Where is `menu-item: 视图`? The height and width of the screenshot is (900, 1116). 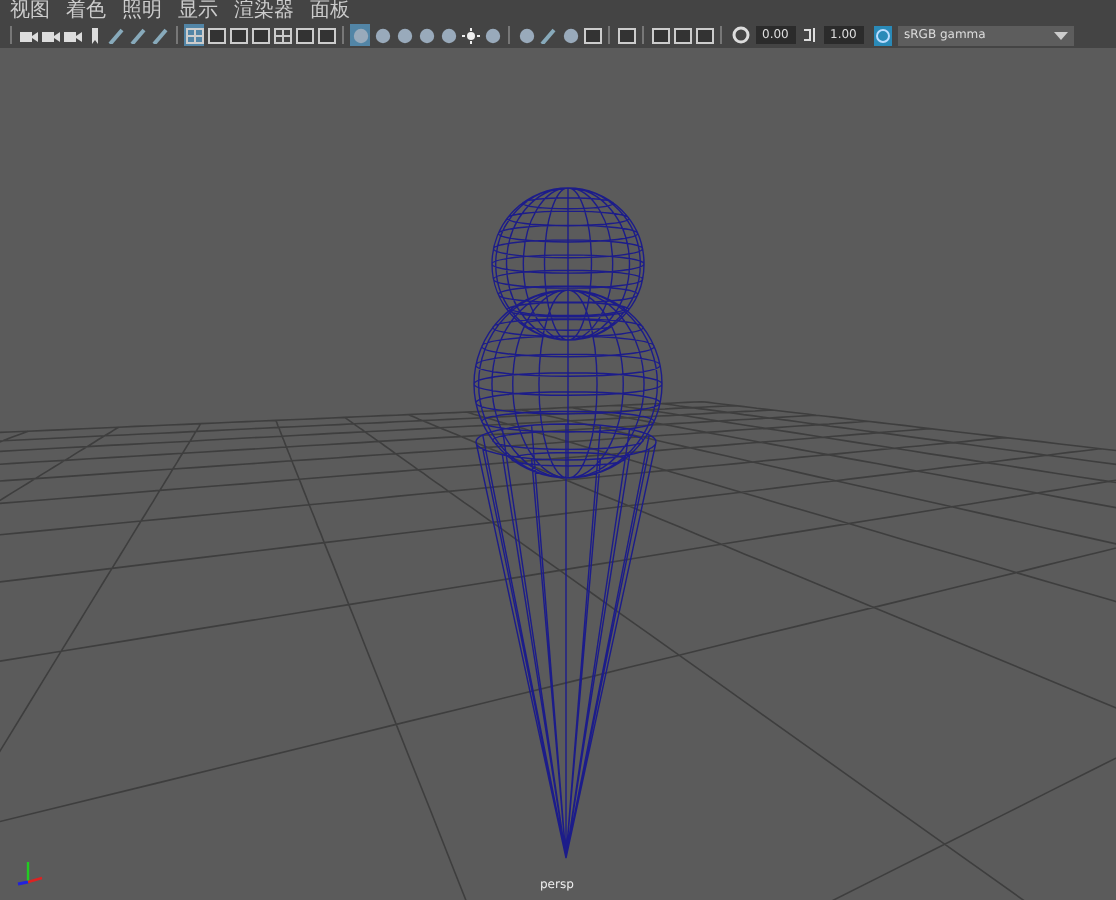 menu-item: 视图 is located at coordinates (30, 11).